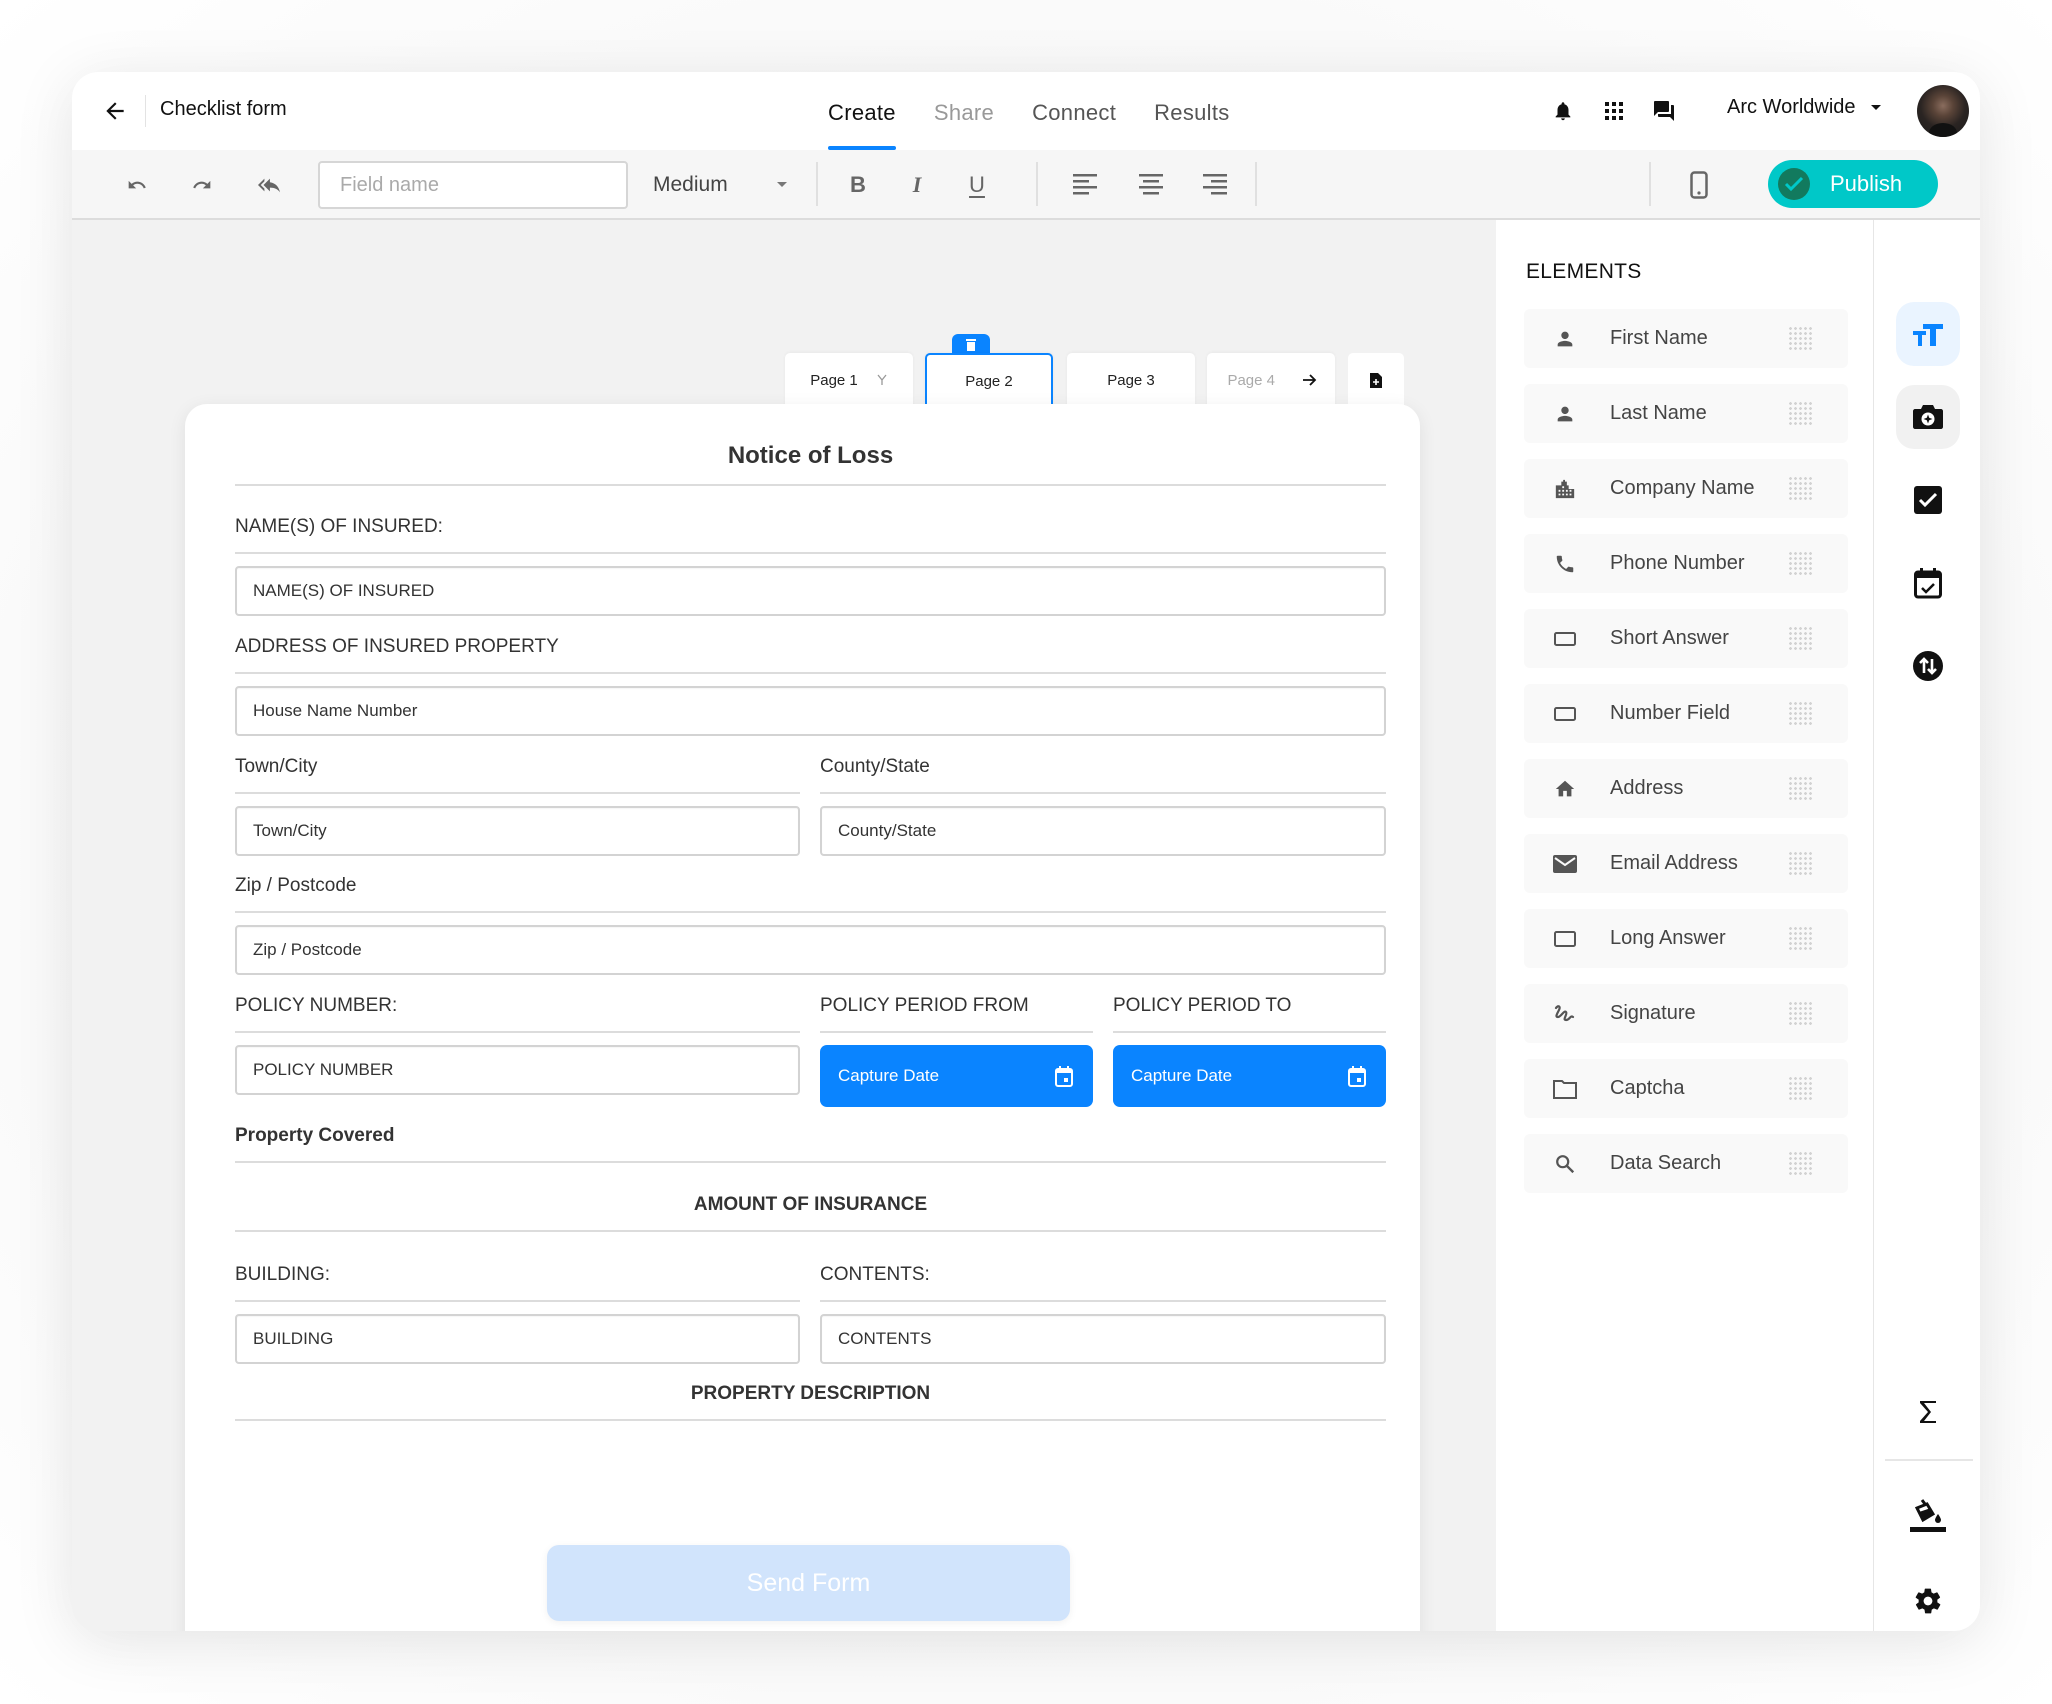 Image resolution: width=2052 pixels, height=1704 pixels. What do you see at coordinates (145, 111) in the screenshot?
I see `header-divider` at bounding box center [145, 111].